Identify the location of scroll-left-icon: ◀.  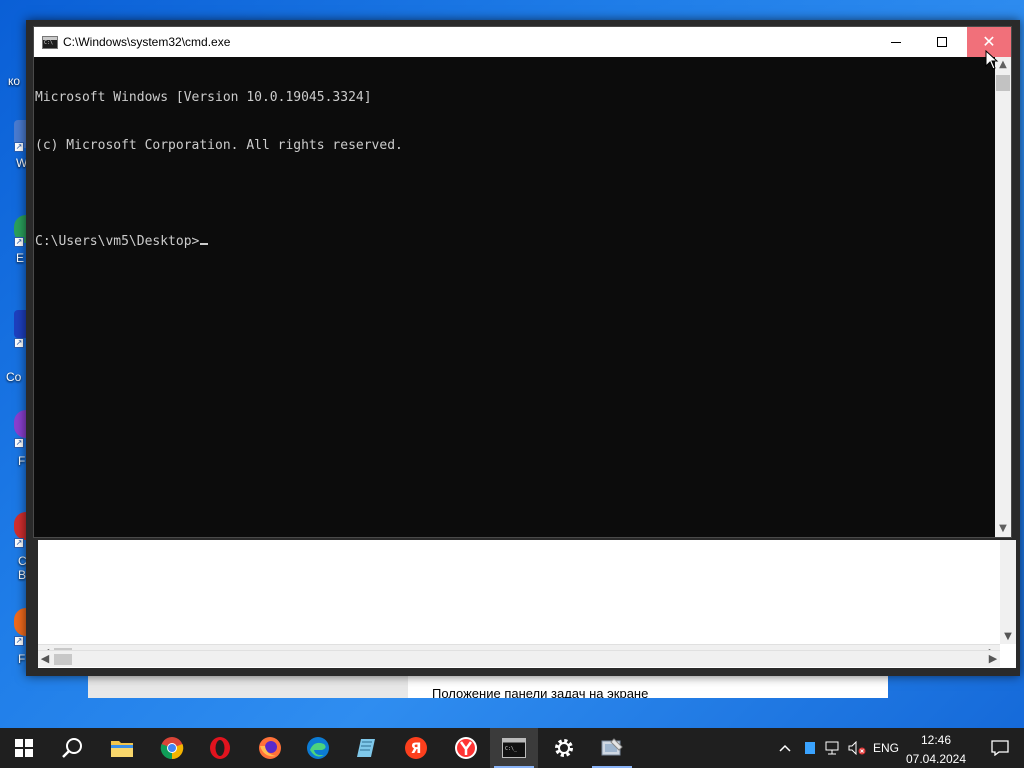
(45, 658).